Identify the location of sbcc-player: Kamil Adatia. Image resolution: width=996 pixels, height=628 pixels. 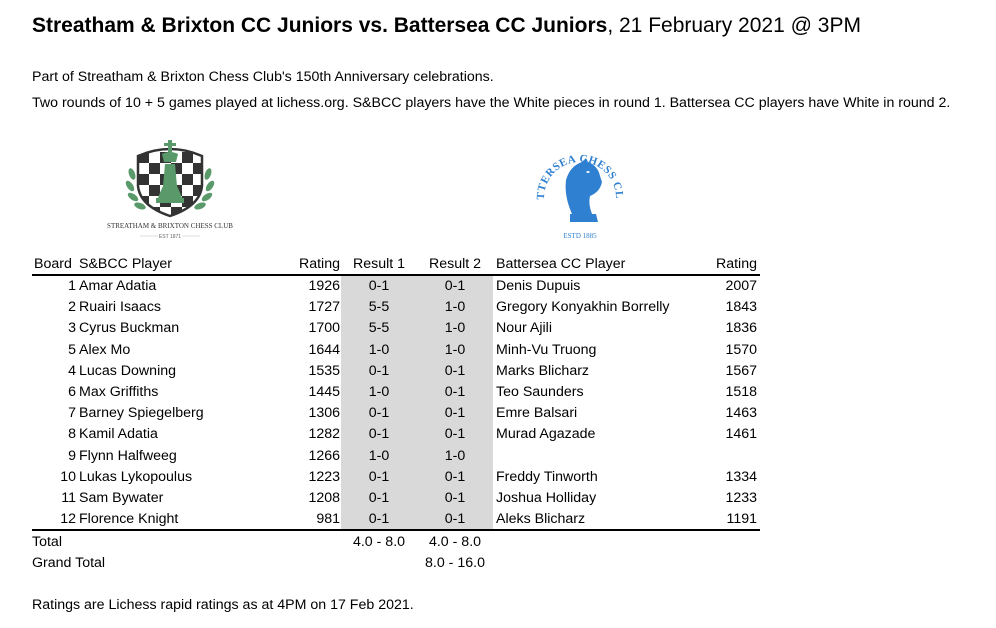
(118, 434).